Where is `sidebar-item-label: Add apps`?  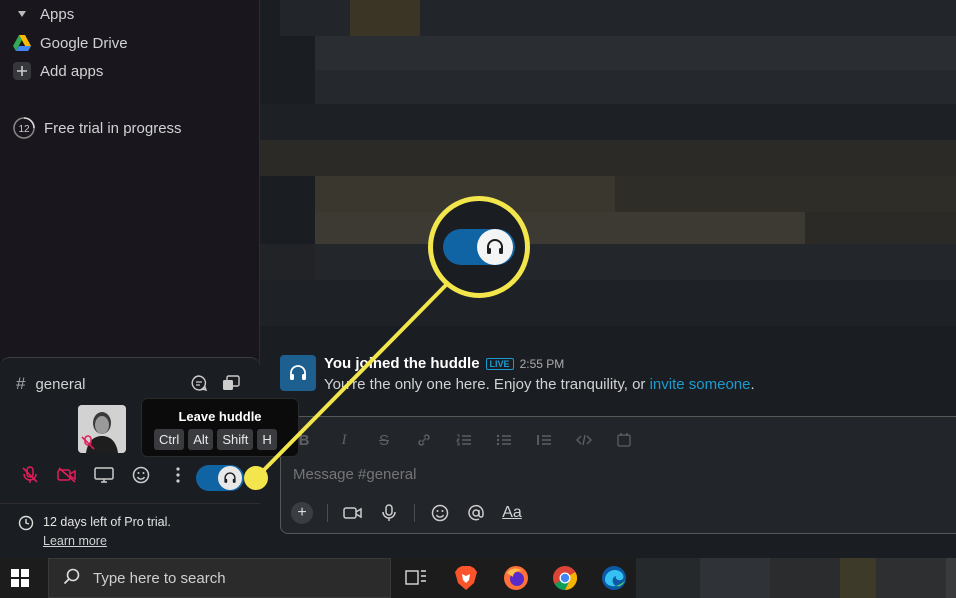 sidebar-item-label: Add apps is located at coordinates (72, 71).